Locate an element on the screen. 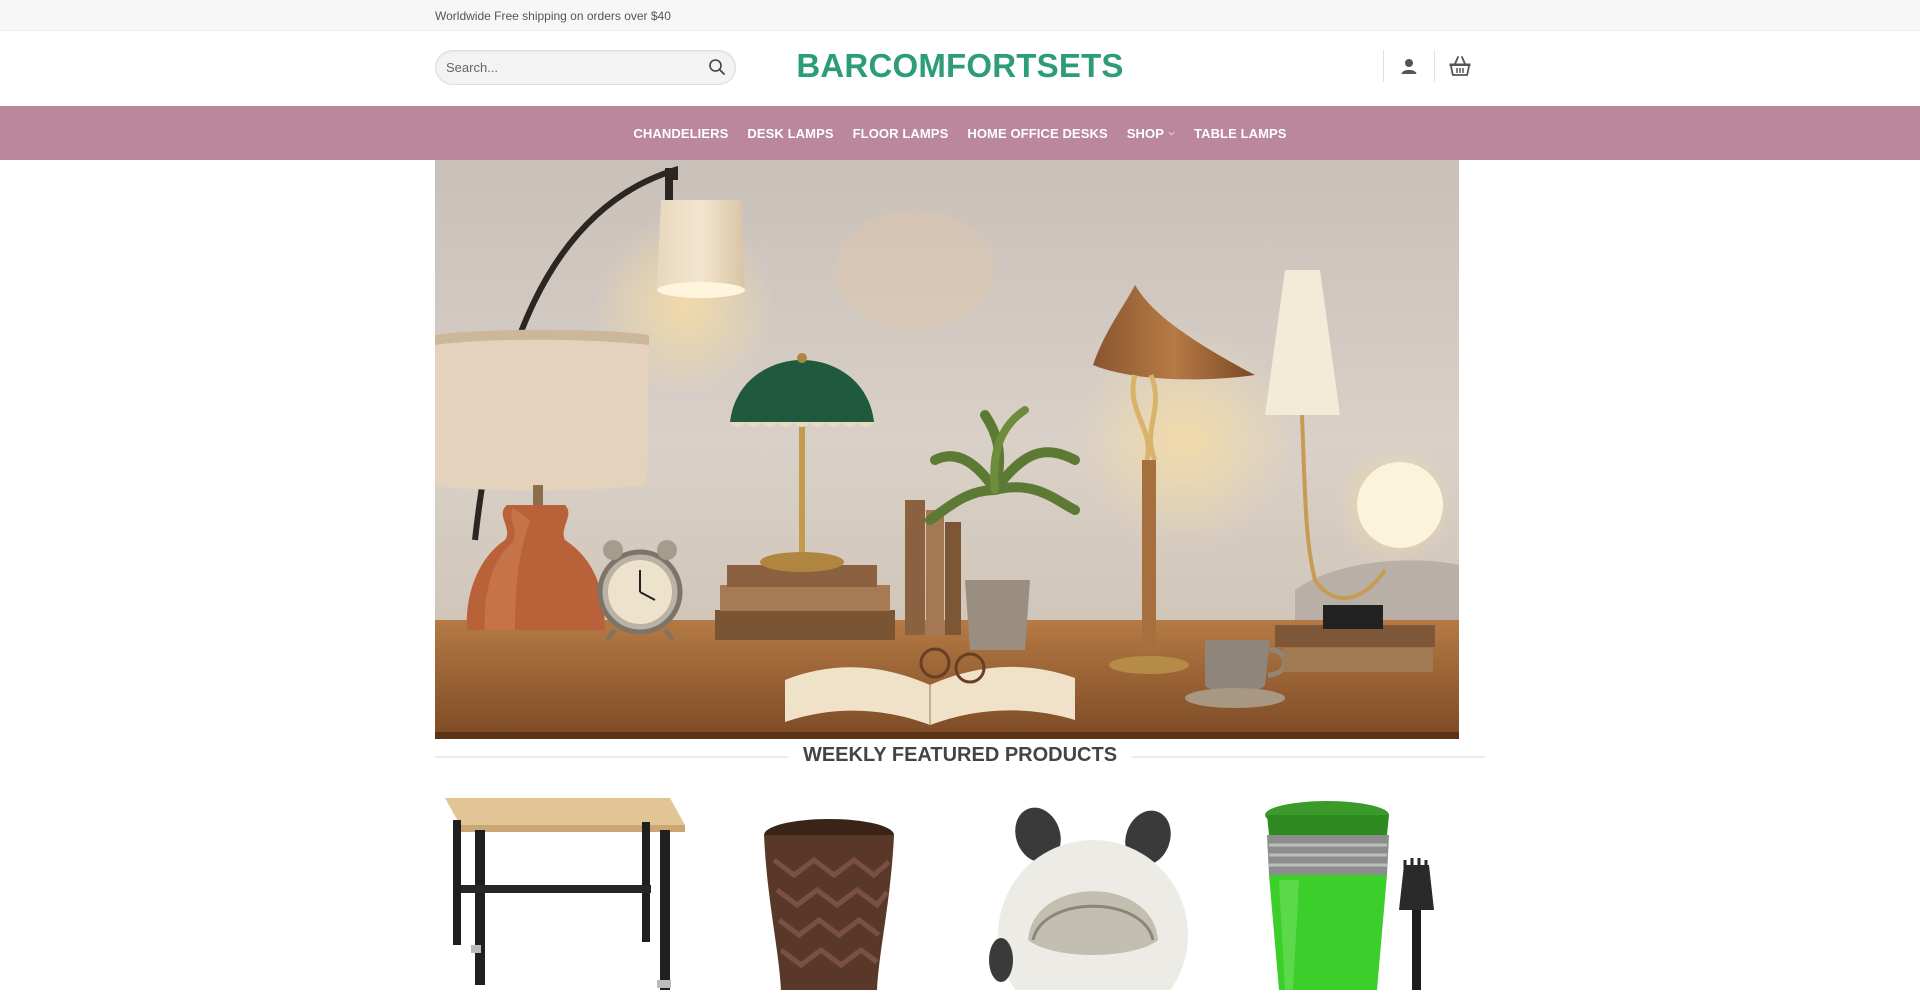 The height and width of the screenshot is (993, 1920). account-button is located at coordinates (1409, 66).